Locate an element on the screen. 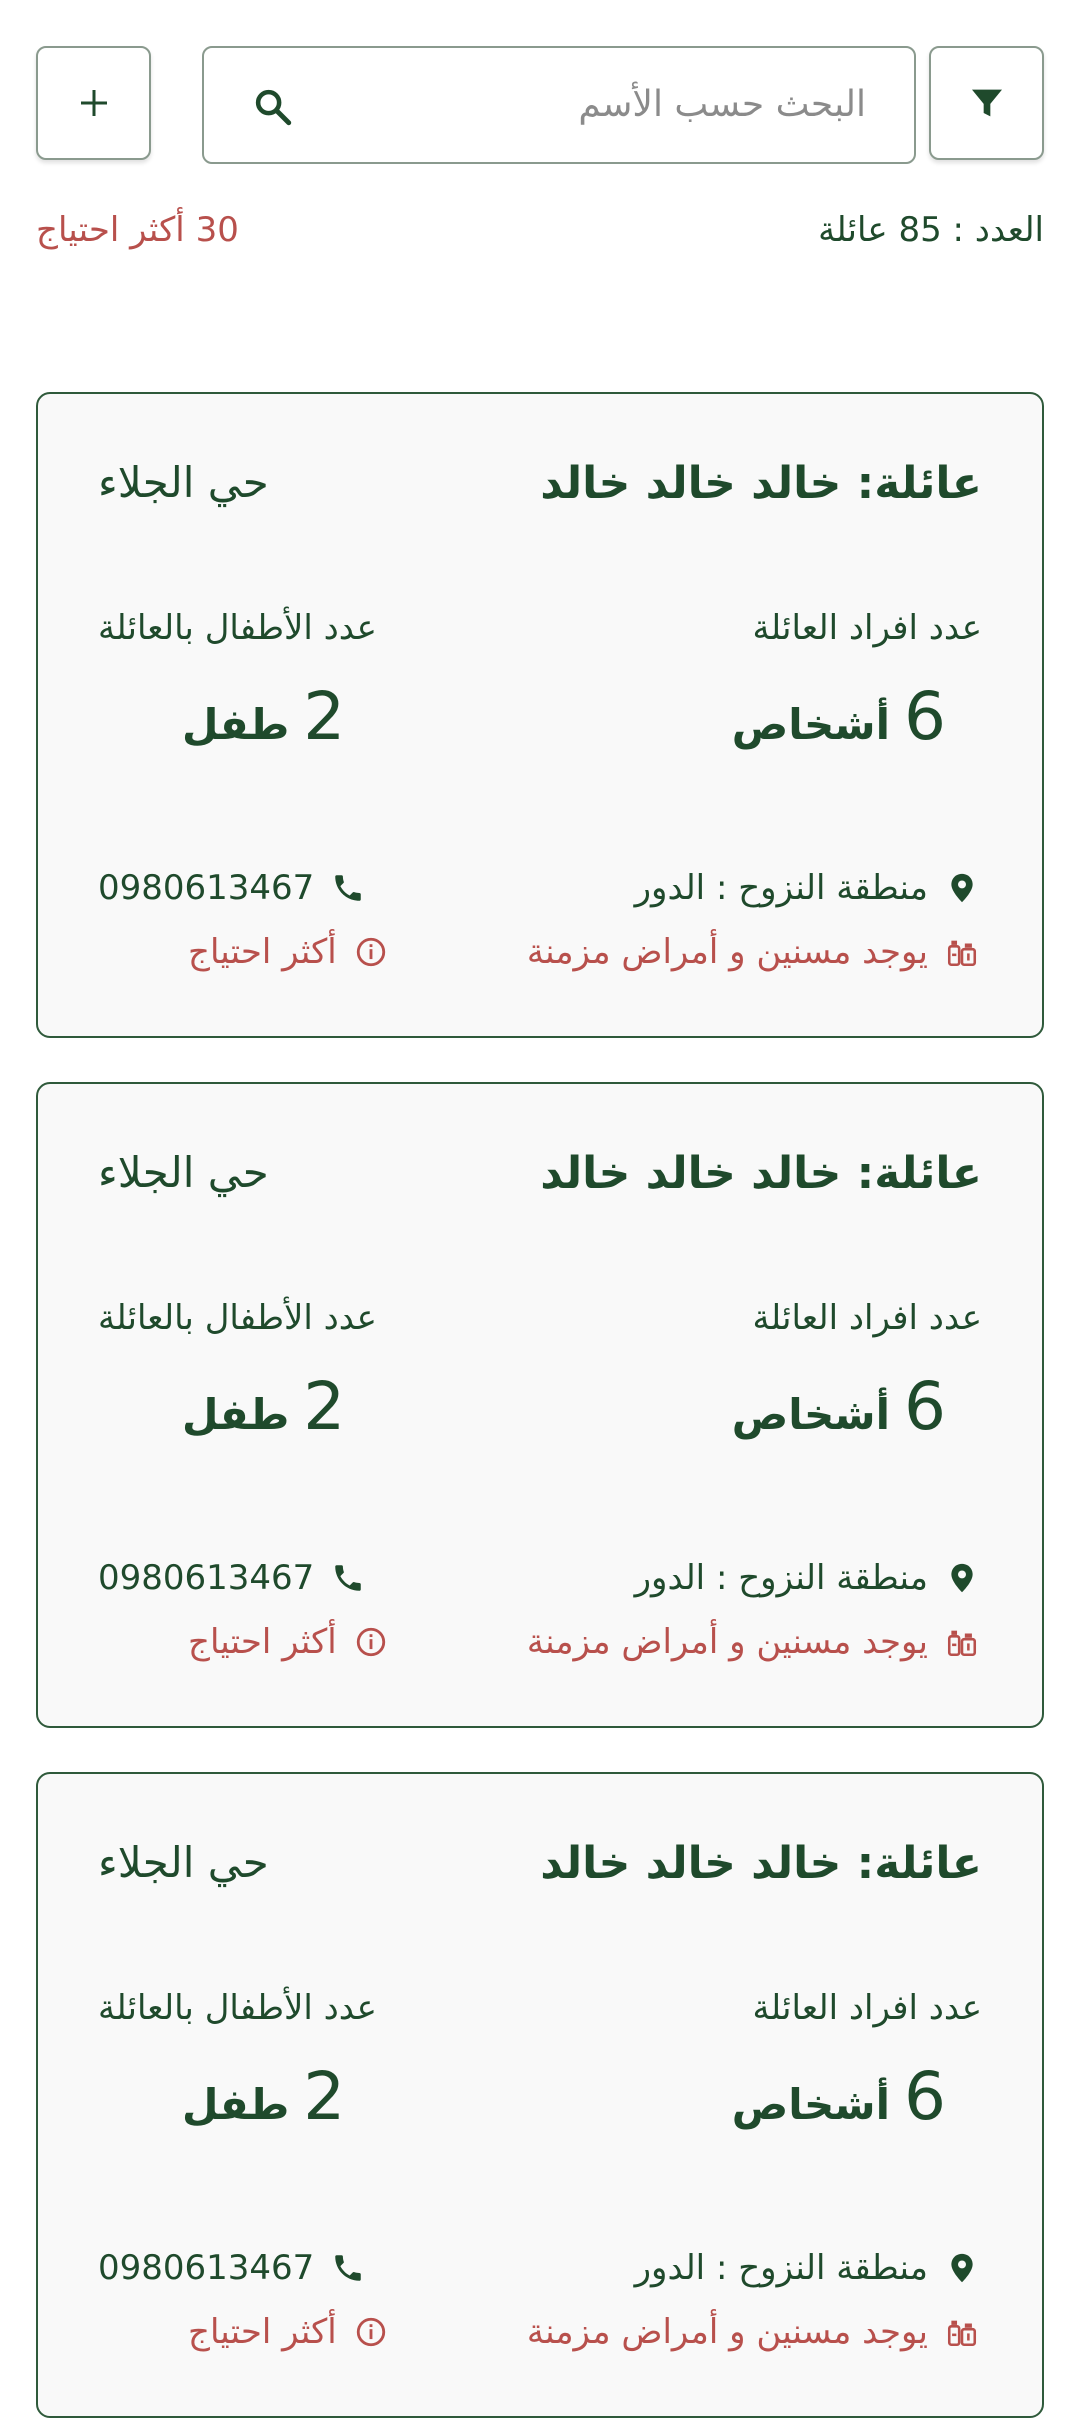  top-bar: البحث حسب الأسم is located at coordinates (540, 105).